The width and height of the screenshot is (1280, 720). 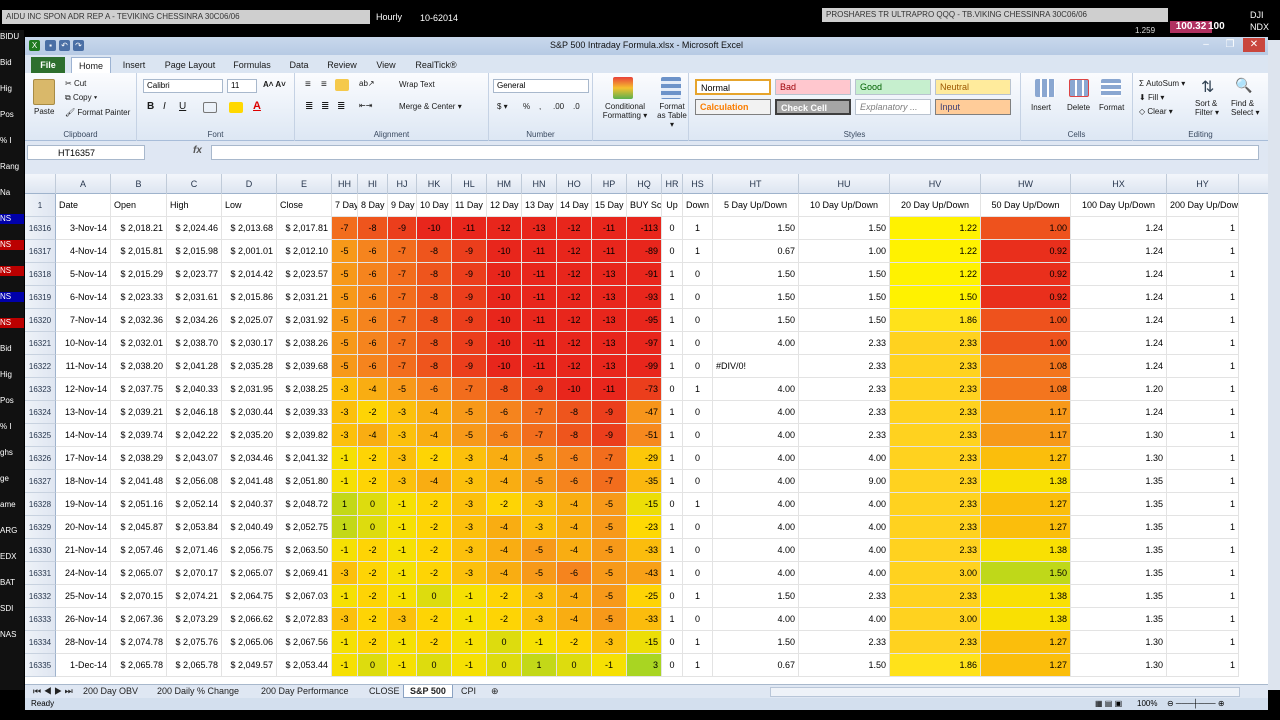 What do you see at coordinates (40, 251) in the screenshot?
I see `row-number: 16317` at bounding box center [40, 251].